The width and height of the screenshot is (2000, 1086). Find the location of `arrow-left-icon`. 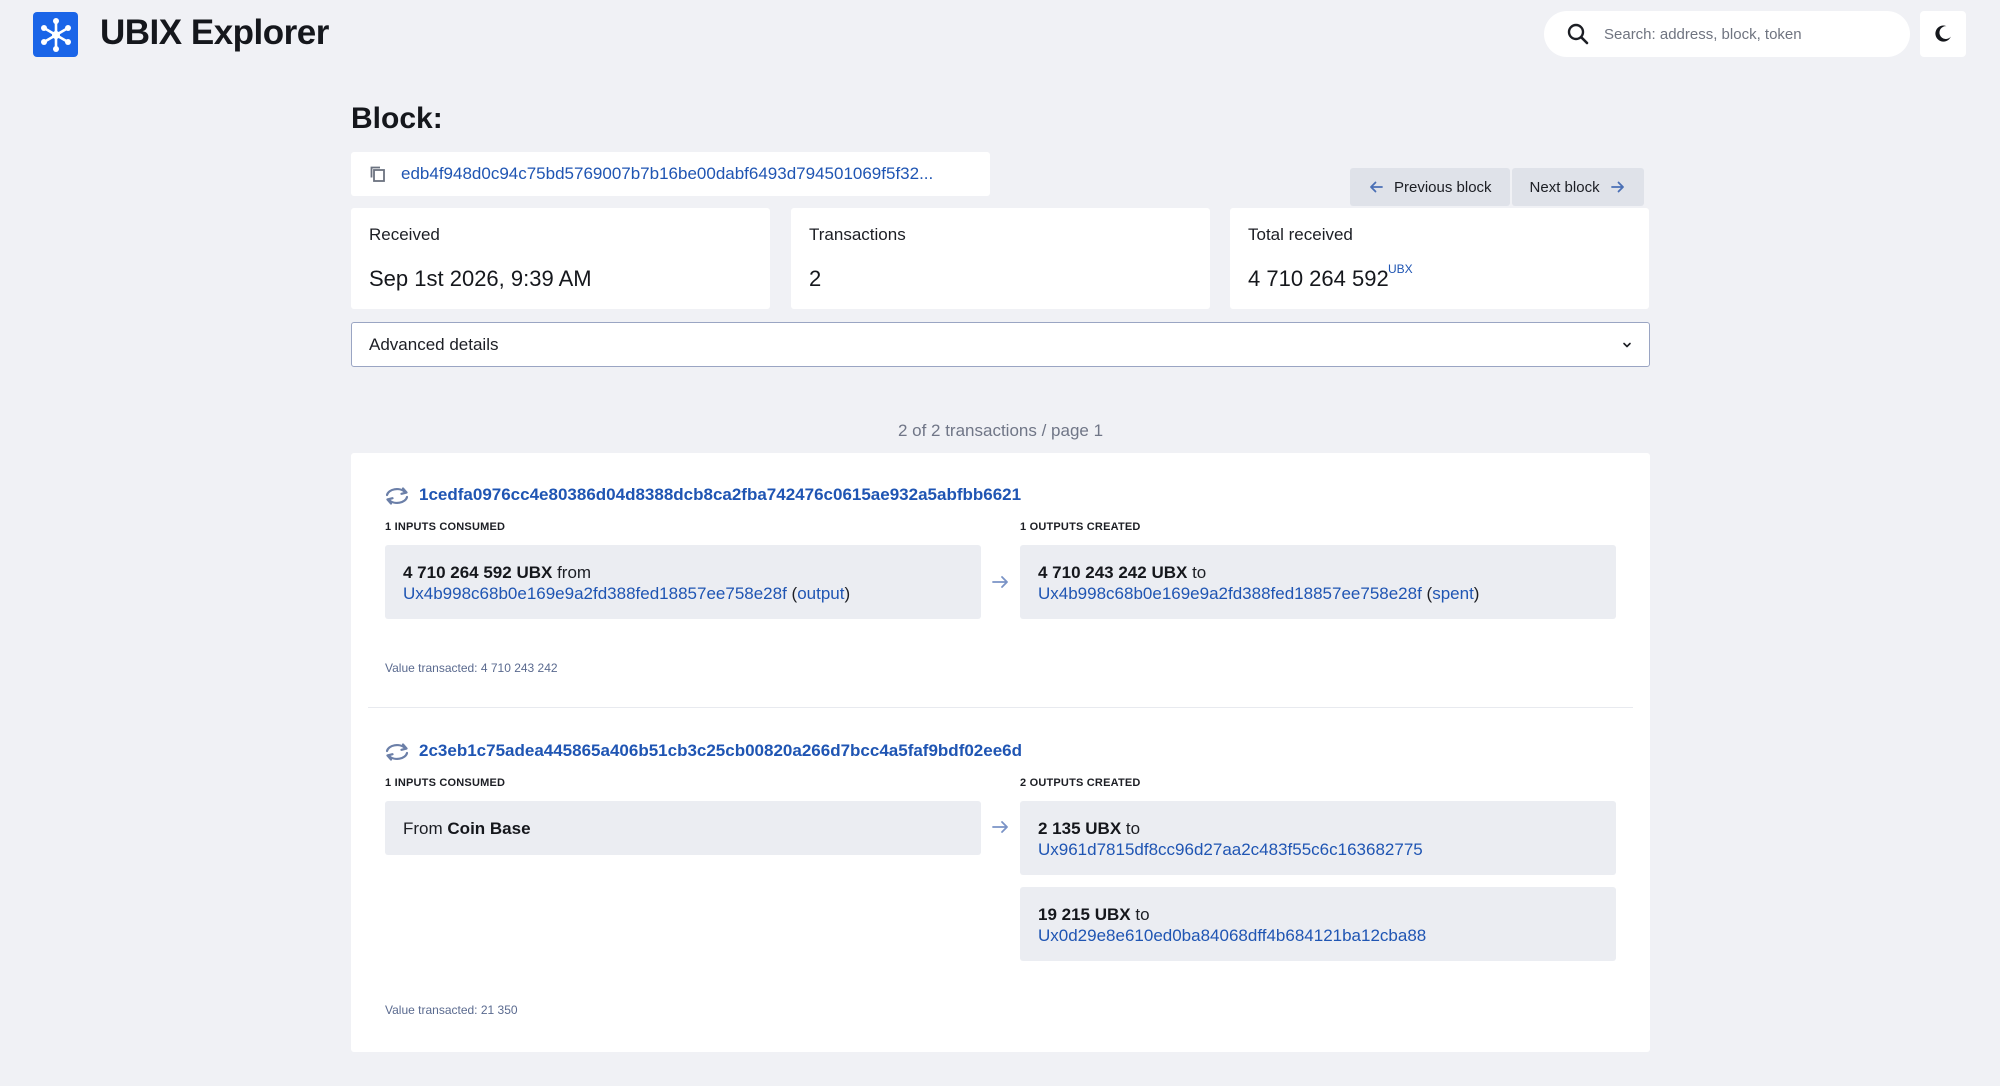

arrow-left-icon is located at coordinates (1376, 187).